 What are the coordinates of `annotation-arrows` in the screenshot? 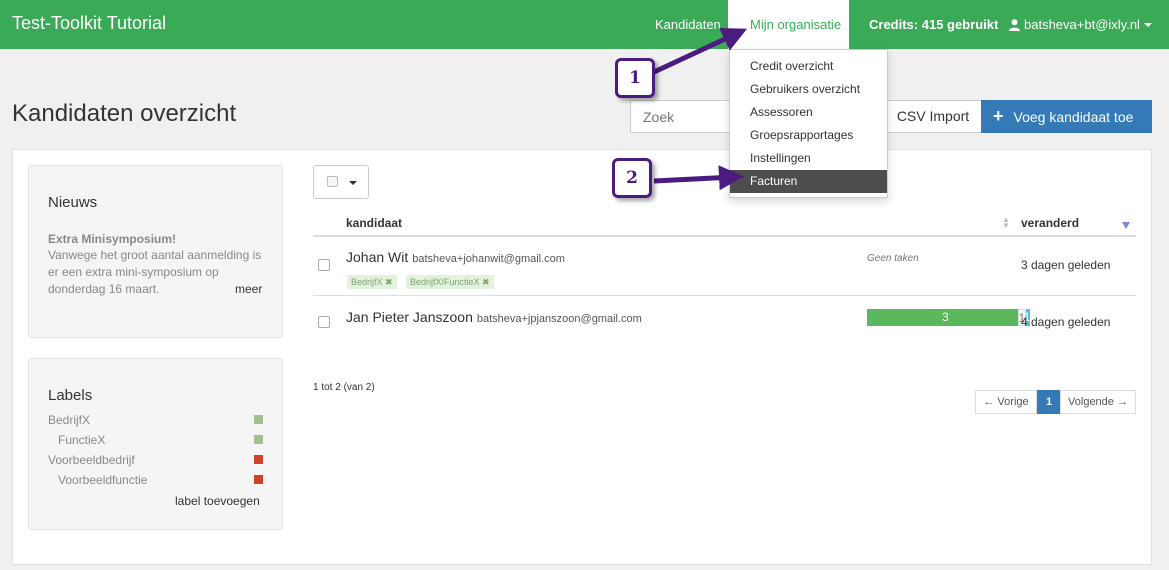 It's located at (700, 109).